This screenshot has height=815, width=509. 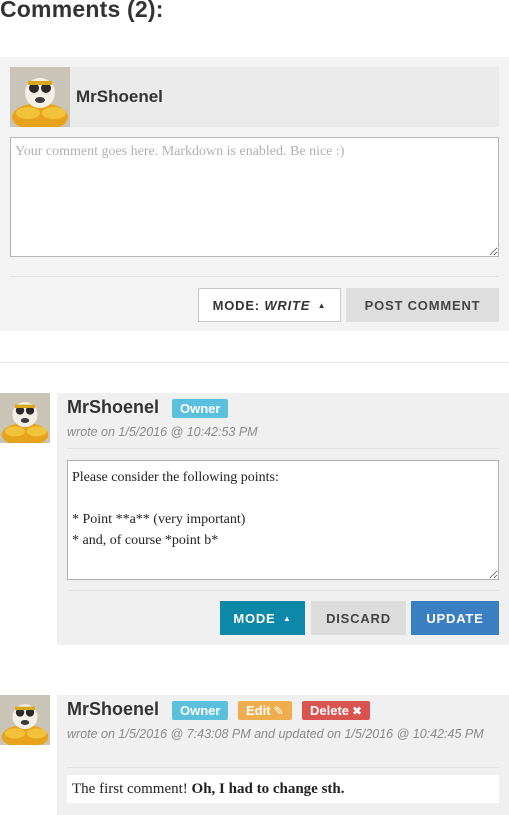 What do you see at coordinates (287, 305) in the screenshot?
I see `mode-value: WRITE` at bounding box center [287, 305].